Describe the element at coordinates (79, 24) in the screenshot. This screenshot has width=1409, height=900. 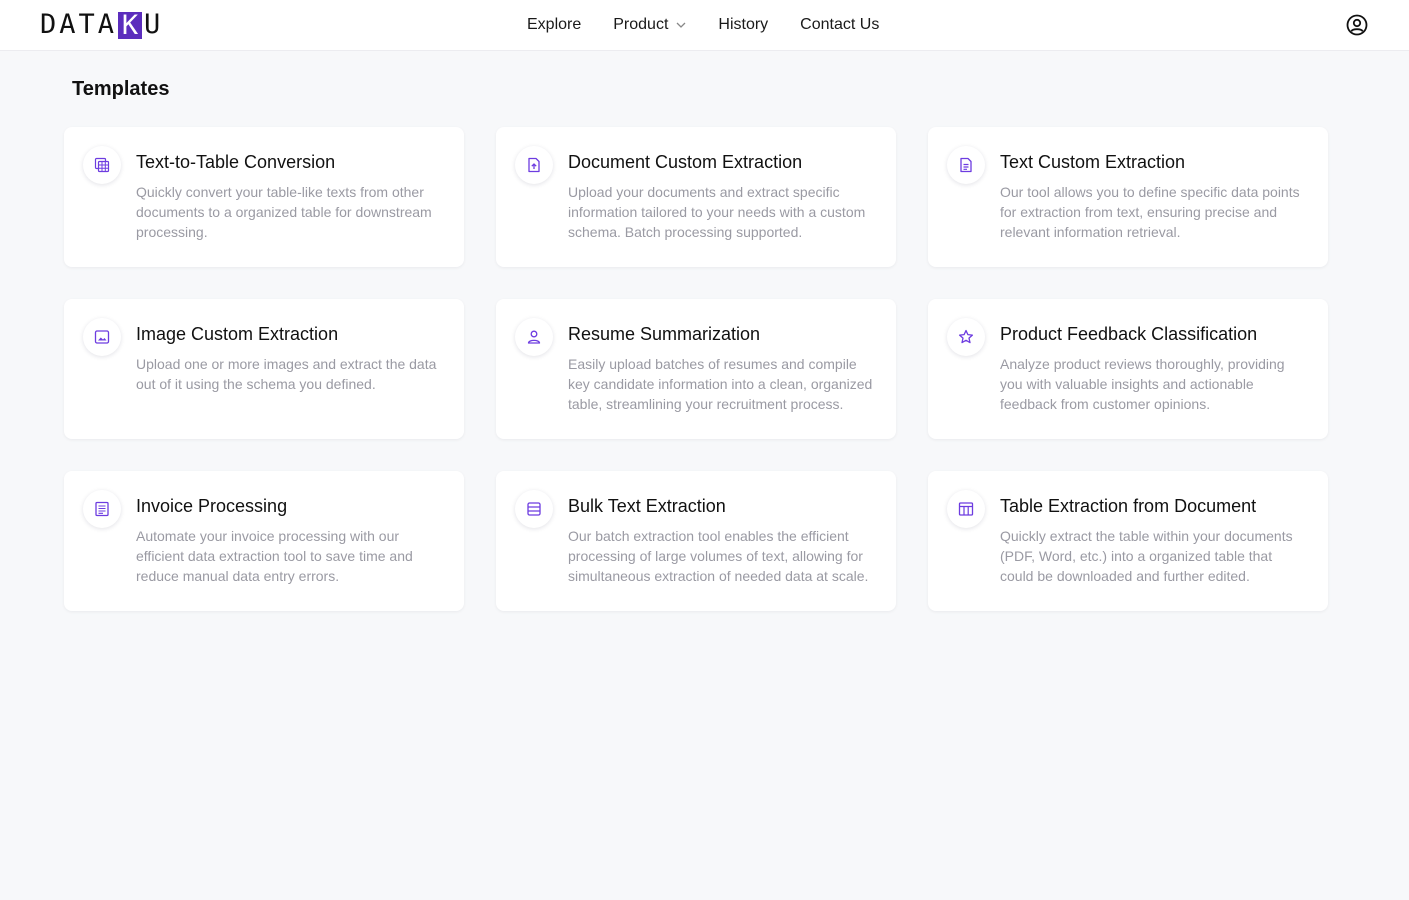
I see `logo-text-prefix: DATA` at that location.